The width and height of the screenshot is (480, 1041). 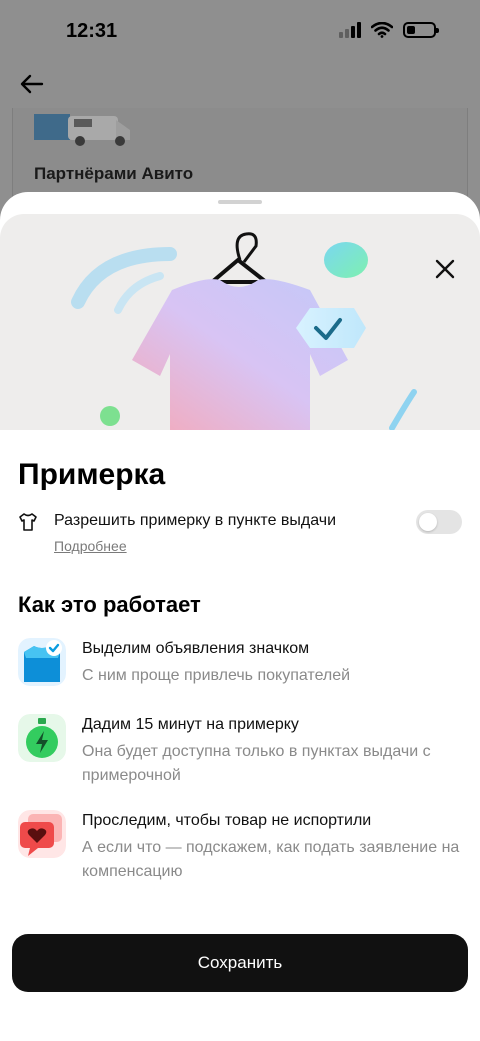 What do you see at coordinates (428, 522) in the screenshot?
I see `toggle-knob` at bounding box center [428, 522].